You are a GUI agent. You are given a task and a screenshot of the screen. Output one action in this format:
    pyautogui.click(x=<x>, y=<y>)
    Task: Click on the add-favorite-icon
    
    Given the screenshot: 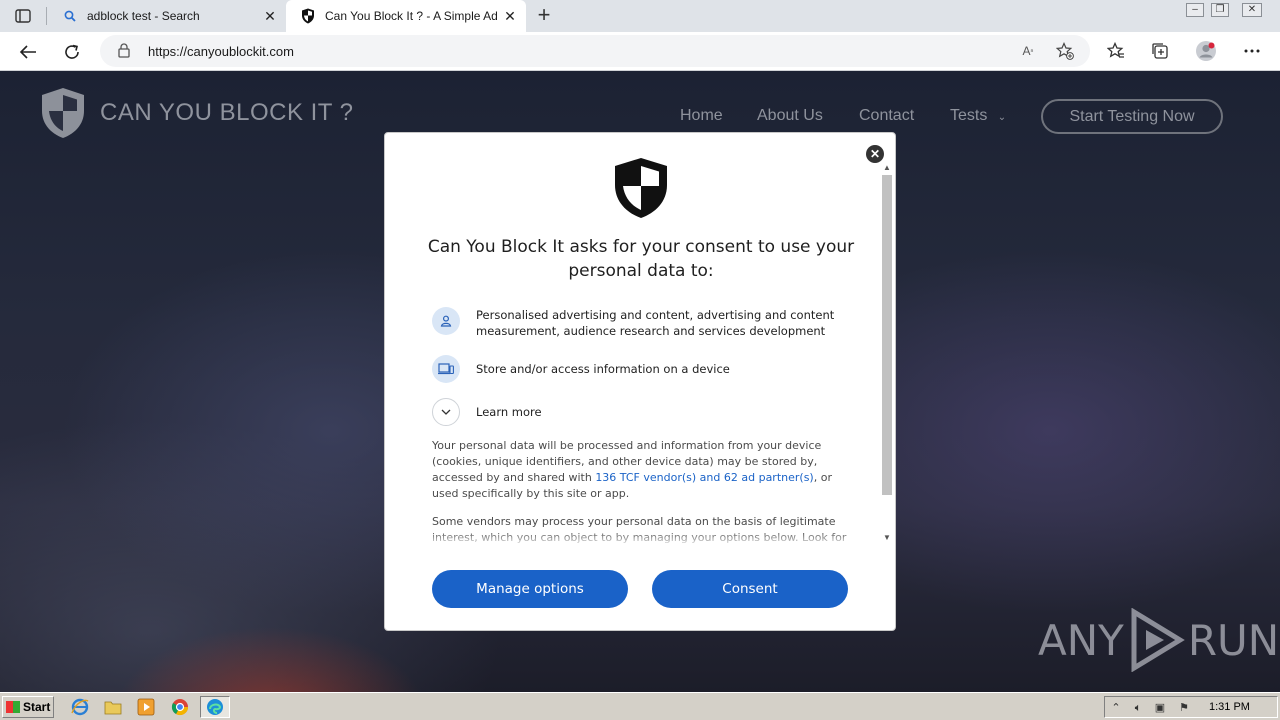 What is the action you would take?
    pyautogui.click(x=1065, y=51)
    